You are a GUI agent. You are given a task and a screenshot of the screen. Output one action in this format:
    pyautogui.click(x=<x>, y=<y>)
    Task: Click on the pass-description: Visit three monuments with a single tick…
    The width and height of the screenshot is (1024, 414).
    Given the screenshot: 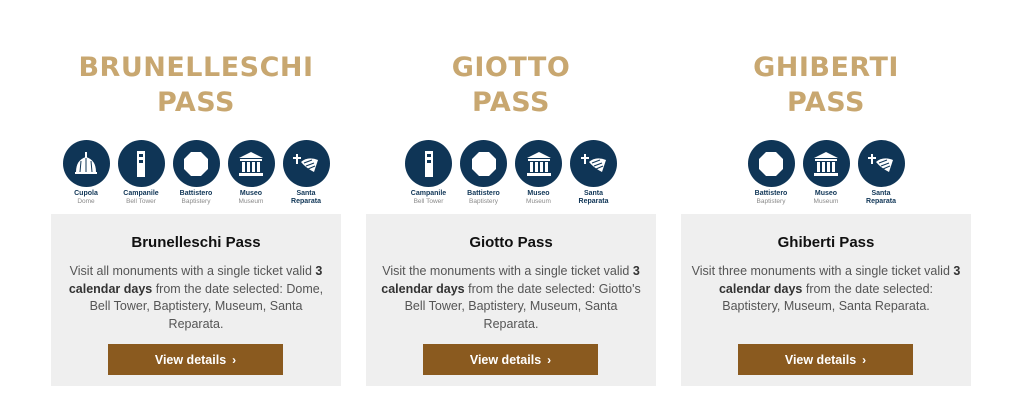 What is the action you would take?
    pyautogui.click(x=826, y=288)
    